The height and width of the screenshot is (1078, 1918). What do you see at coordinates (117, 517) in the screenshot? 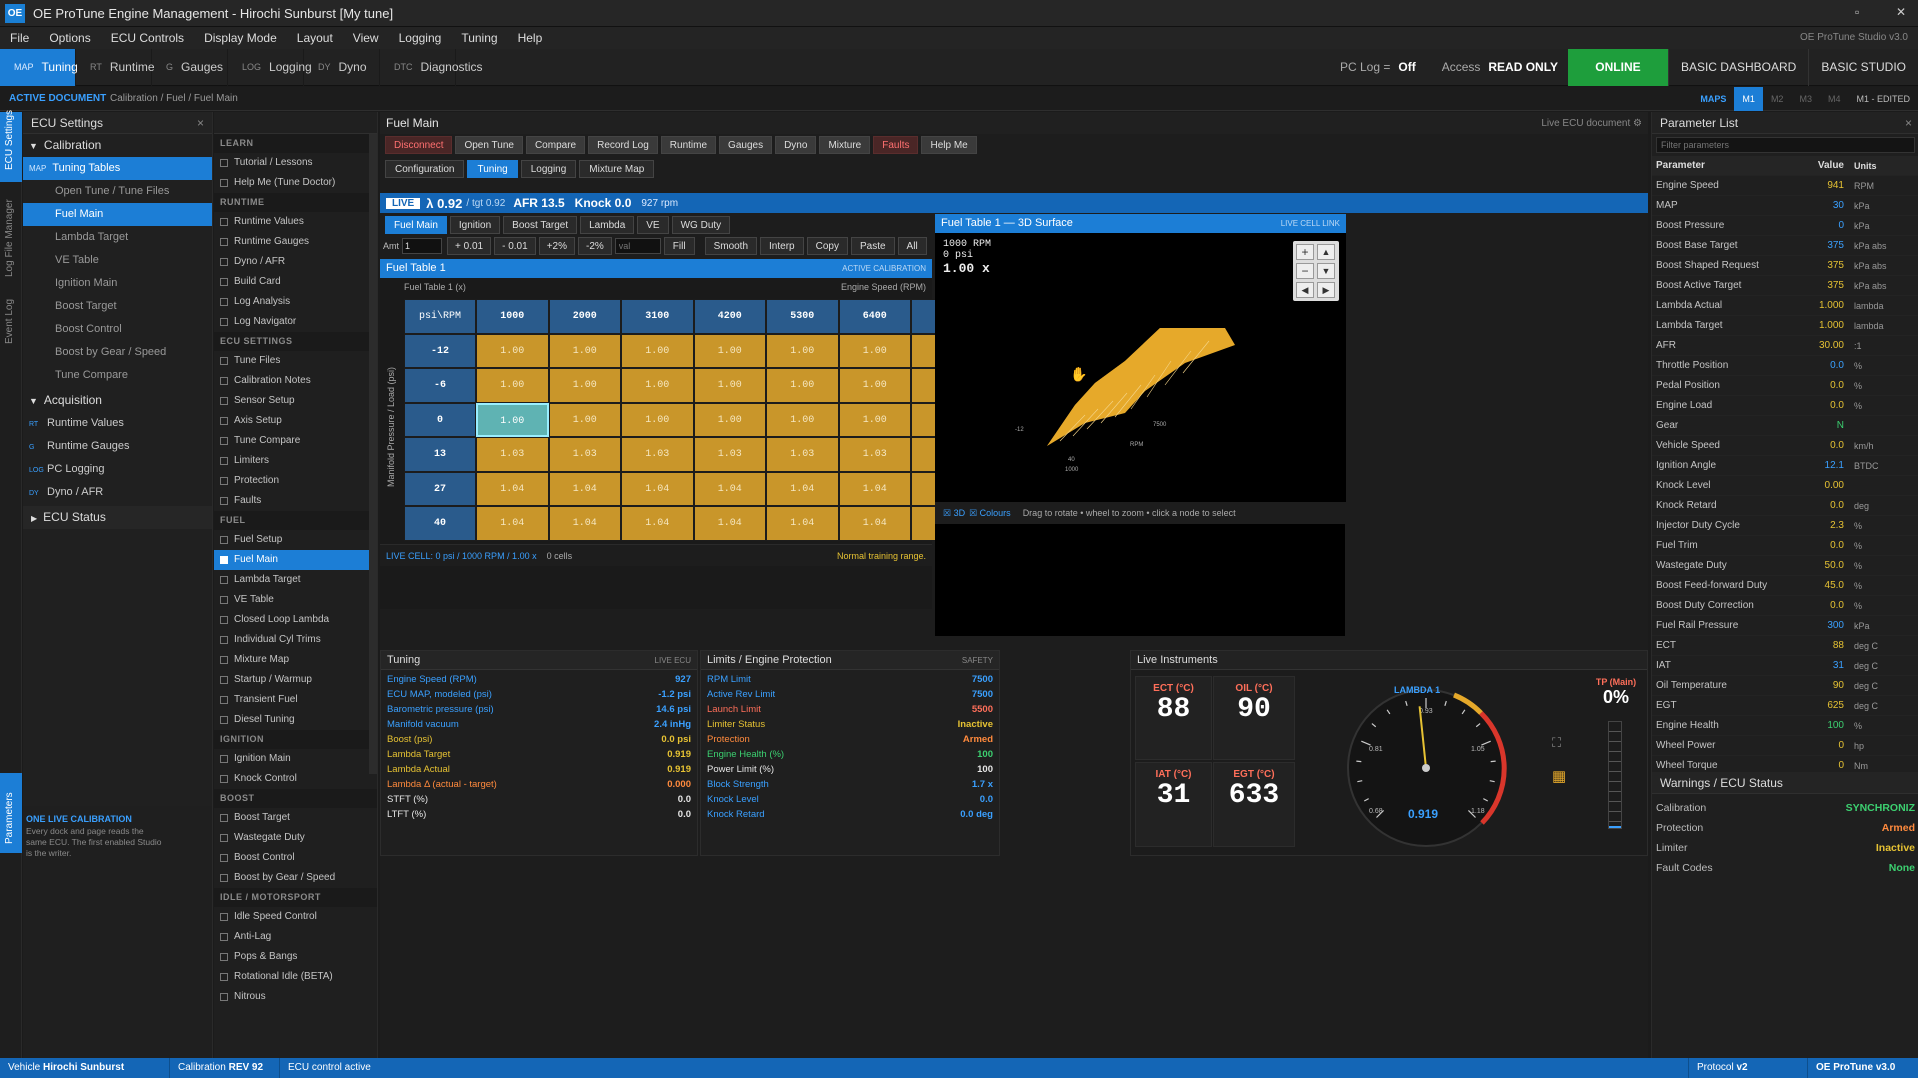
I see `tree-ecu-status: ▶ ECU Status` at bounding box center [117, 517].